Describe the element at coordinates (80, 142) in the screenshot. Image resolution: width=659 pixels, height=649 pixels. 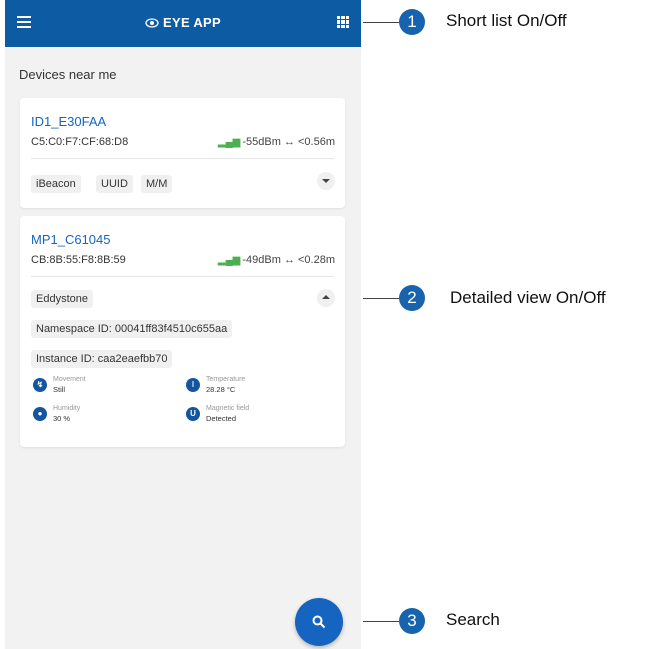
I see `device-mac: C5:C0:F7:CF:68:D8` at that location.